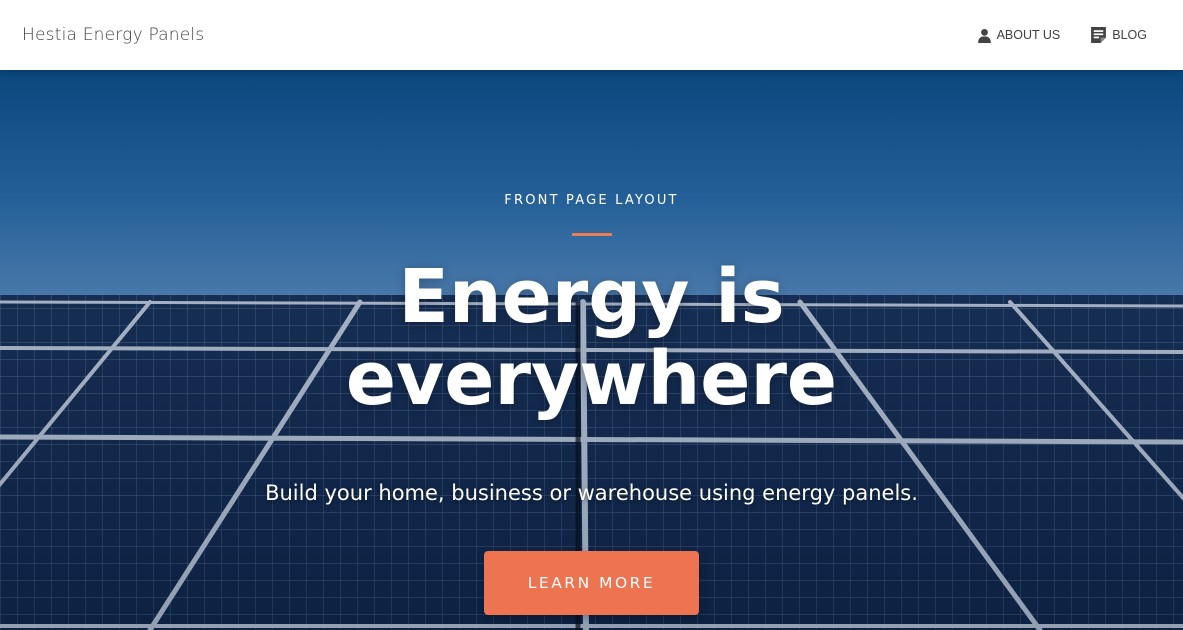 This screenshot has width=1183, height=630. I want to click on nav-about-us: ABOUT US, so click(1019, 35).